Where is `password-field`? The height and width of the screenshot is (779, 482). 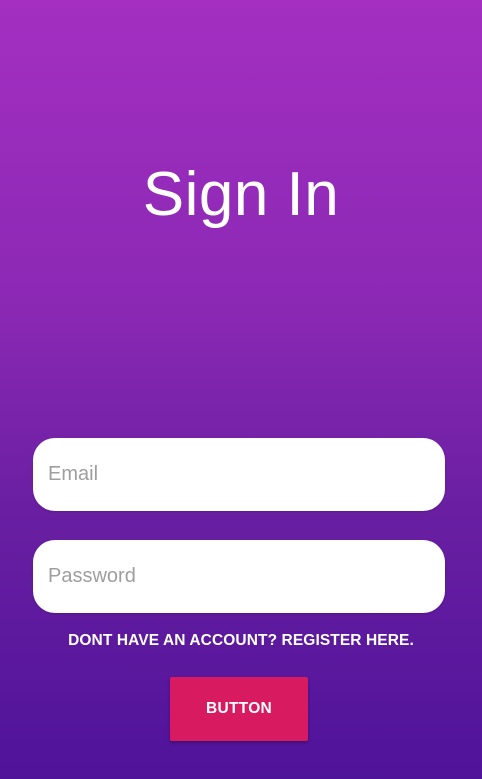 password-field is located at coordinates (239, 576).